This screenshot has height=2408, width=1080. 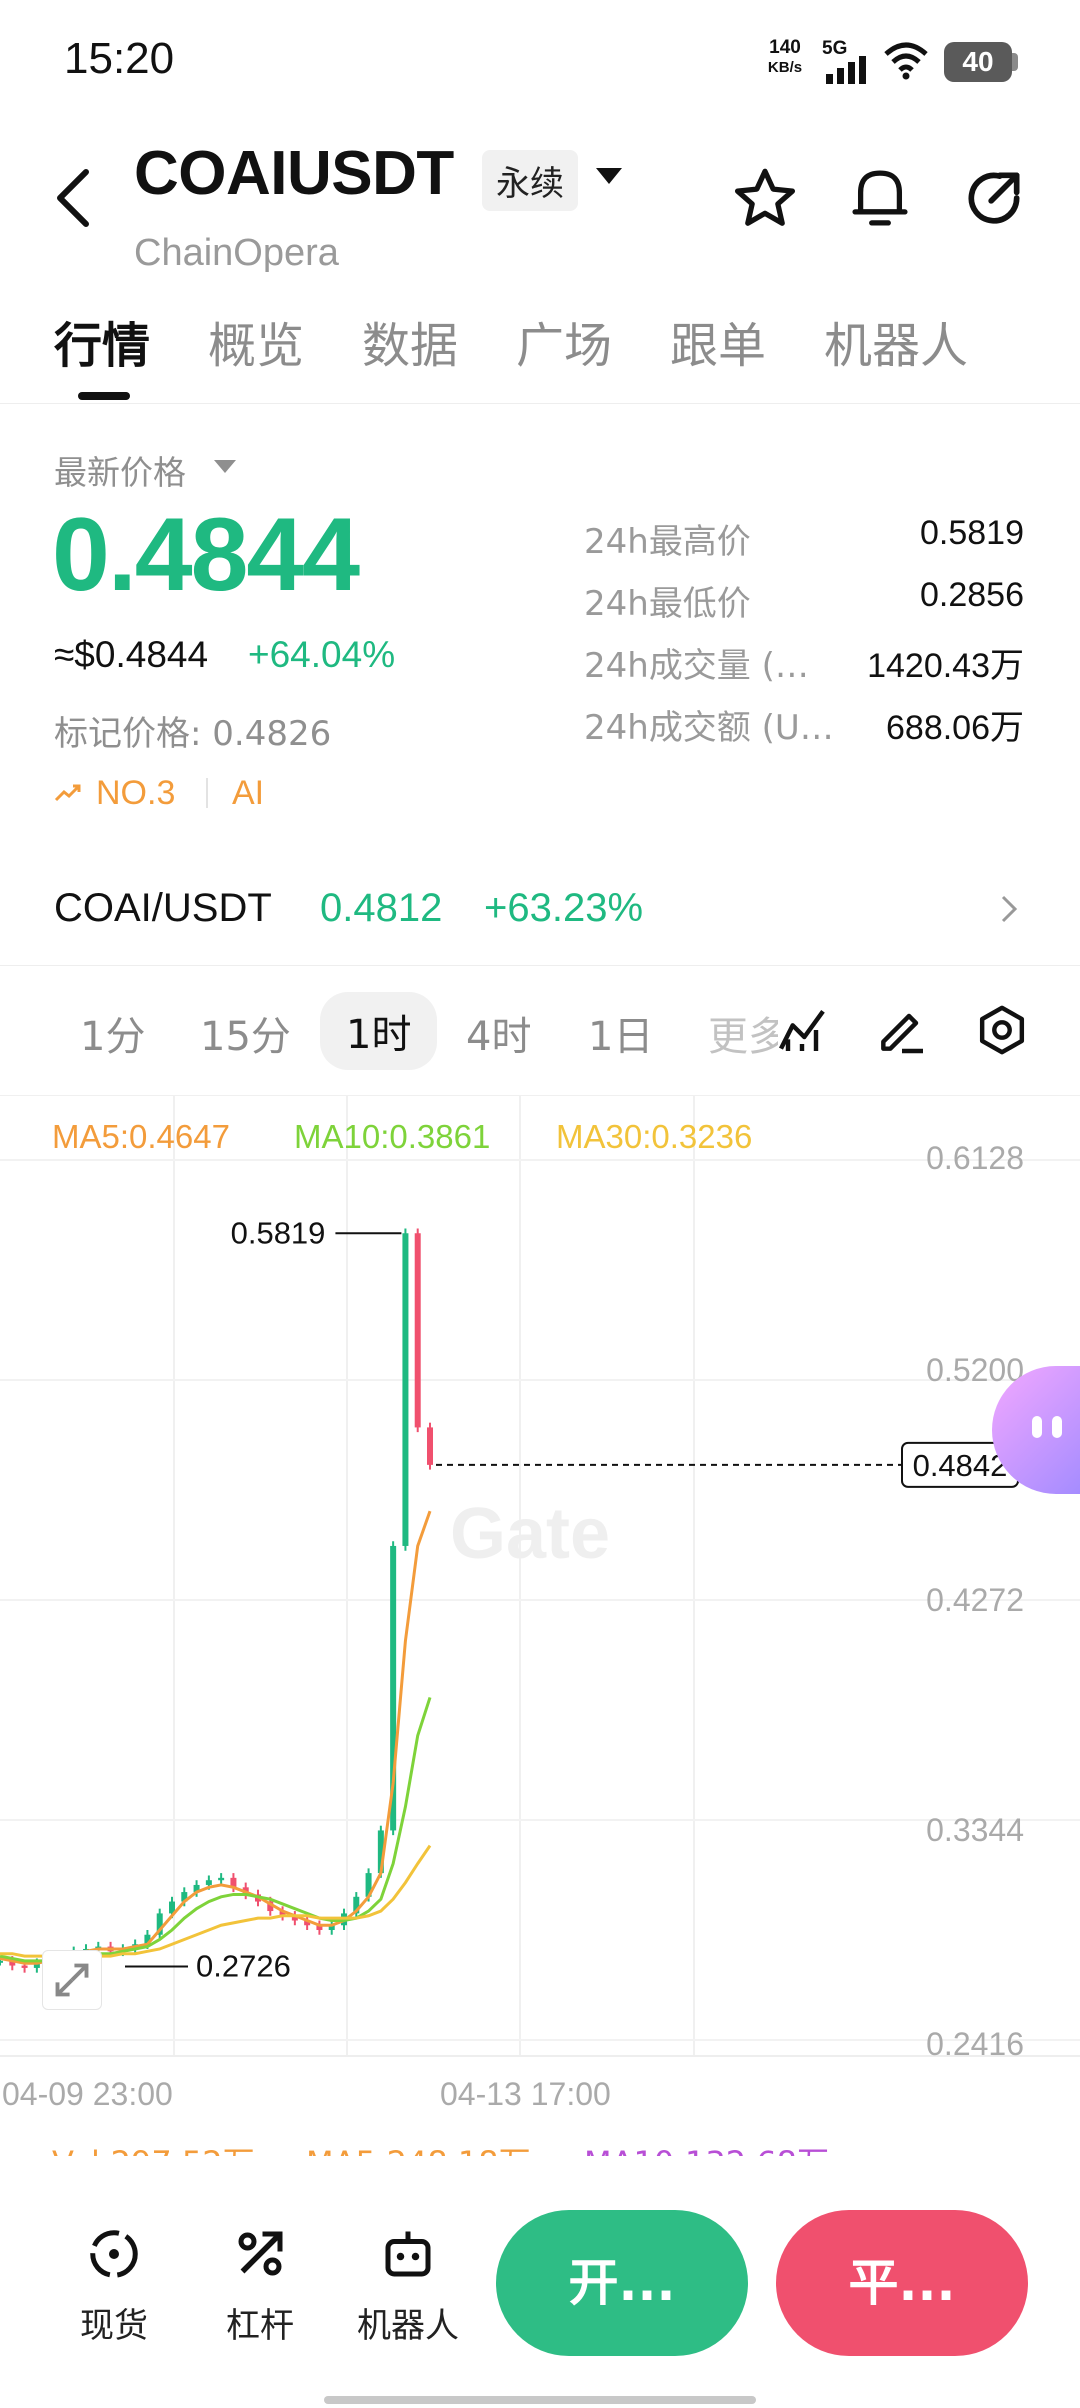 I want to click on y-tick-2: 0.4272, so click(x=975, y=1600).